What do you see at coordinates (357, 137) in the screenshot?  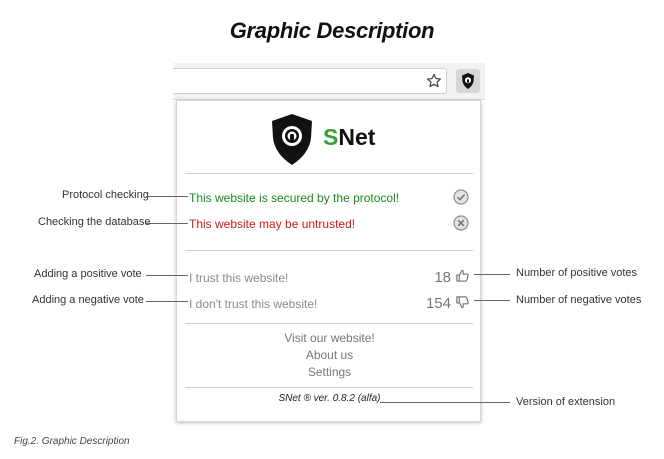 I see `brand-rest: Net` at bounding box center [357, 137].